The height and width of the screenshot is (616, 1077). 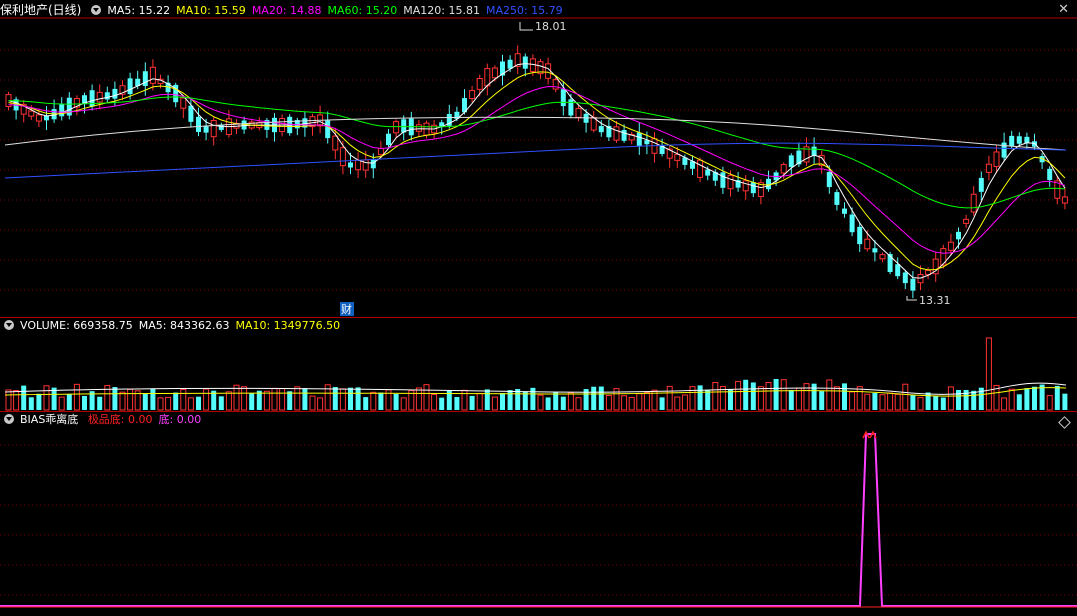 I want to click on ma250-line, so click(x=535, y=160).